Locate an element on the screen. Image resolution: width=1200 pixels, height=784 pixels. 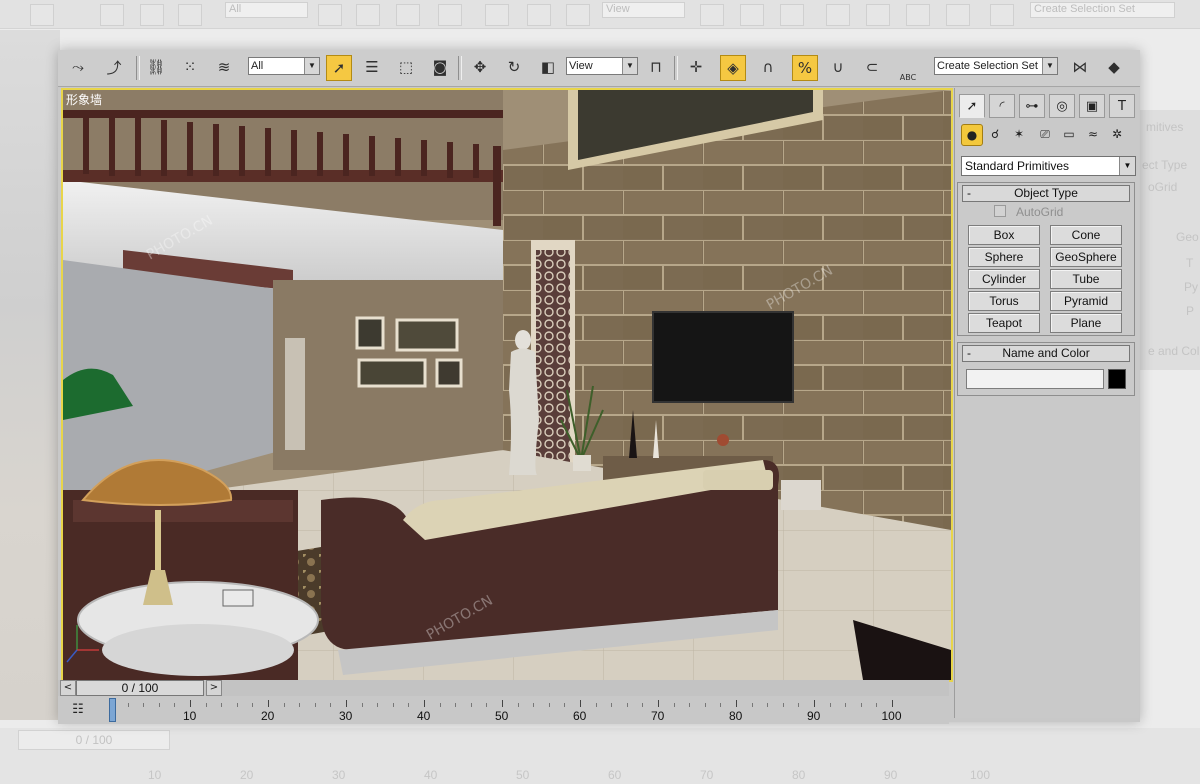
torus-button: Torus is located at coordinates (1004, 301).